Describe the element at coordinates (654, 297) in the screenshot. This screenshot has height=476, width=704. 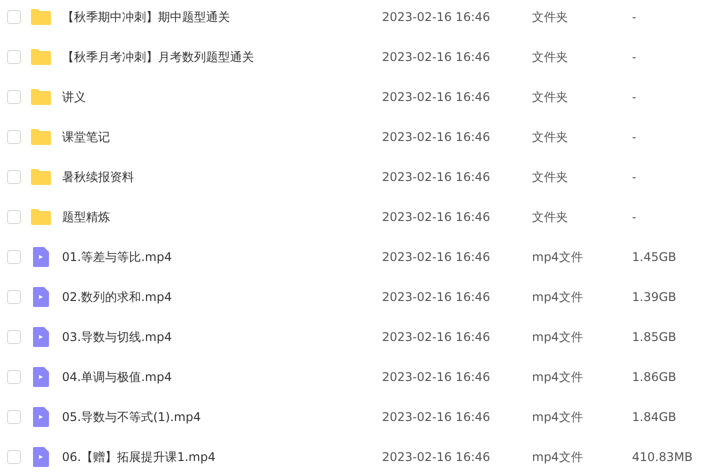
I see `file-size: 1.39GB` at that location.